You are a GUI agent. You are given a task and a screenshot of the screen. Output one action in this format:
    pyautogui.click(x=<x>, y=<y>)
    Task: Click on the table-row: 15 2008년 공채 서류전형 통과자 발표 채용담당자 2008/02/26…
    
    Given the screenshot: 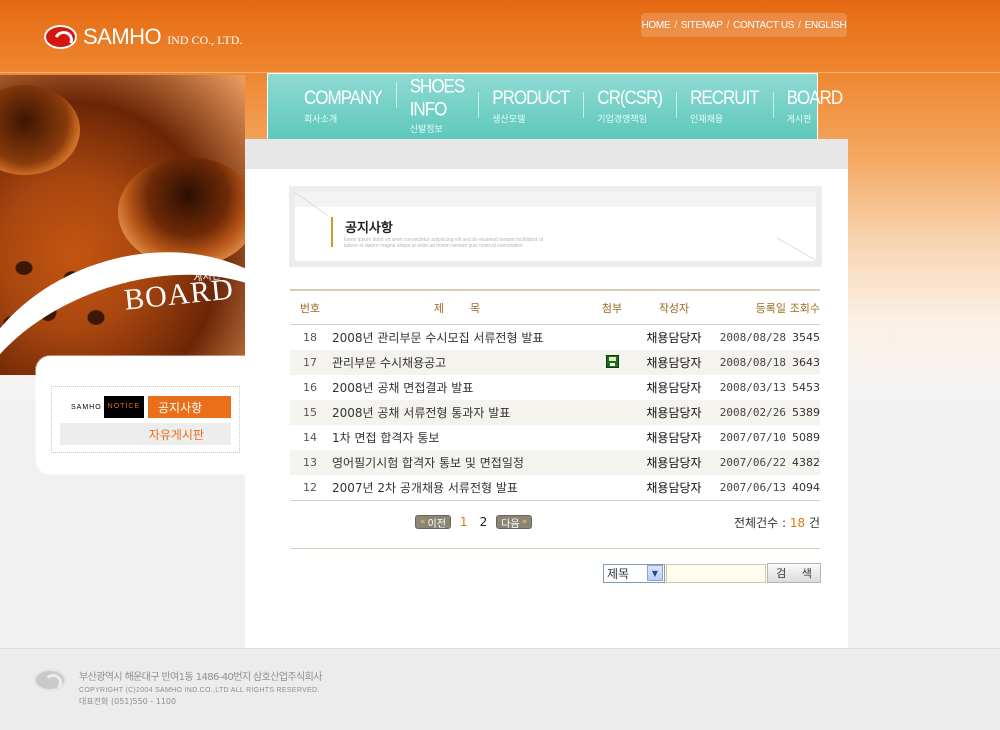 What is the action you would take?
    pyautogui.click(x=555, y=412)
    